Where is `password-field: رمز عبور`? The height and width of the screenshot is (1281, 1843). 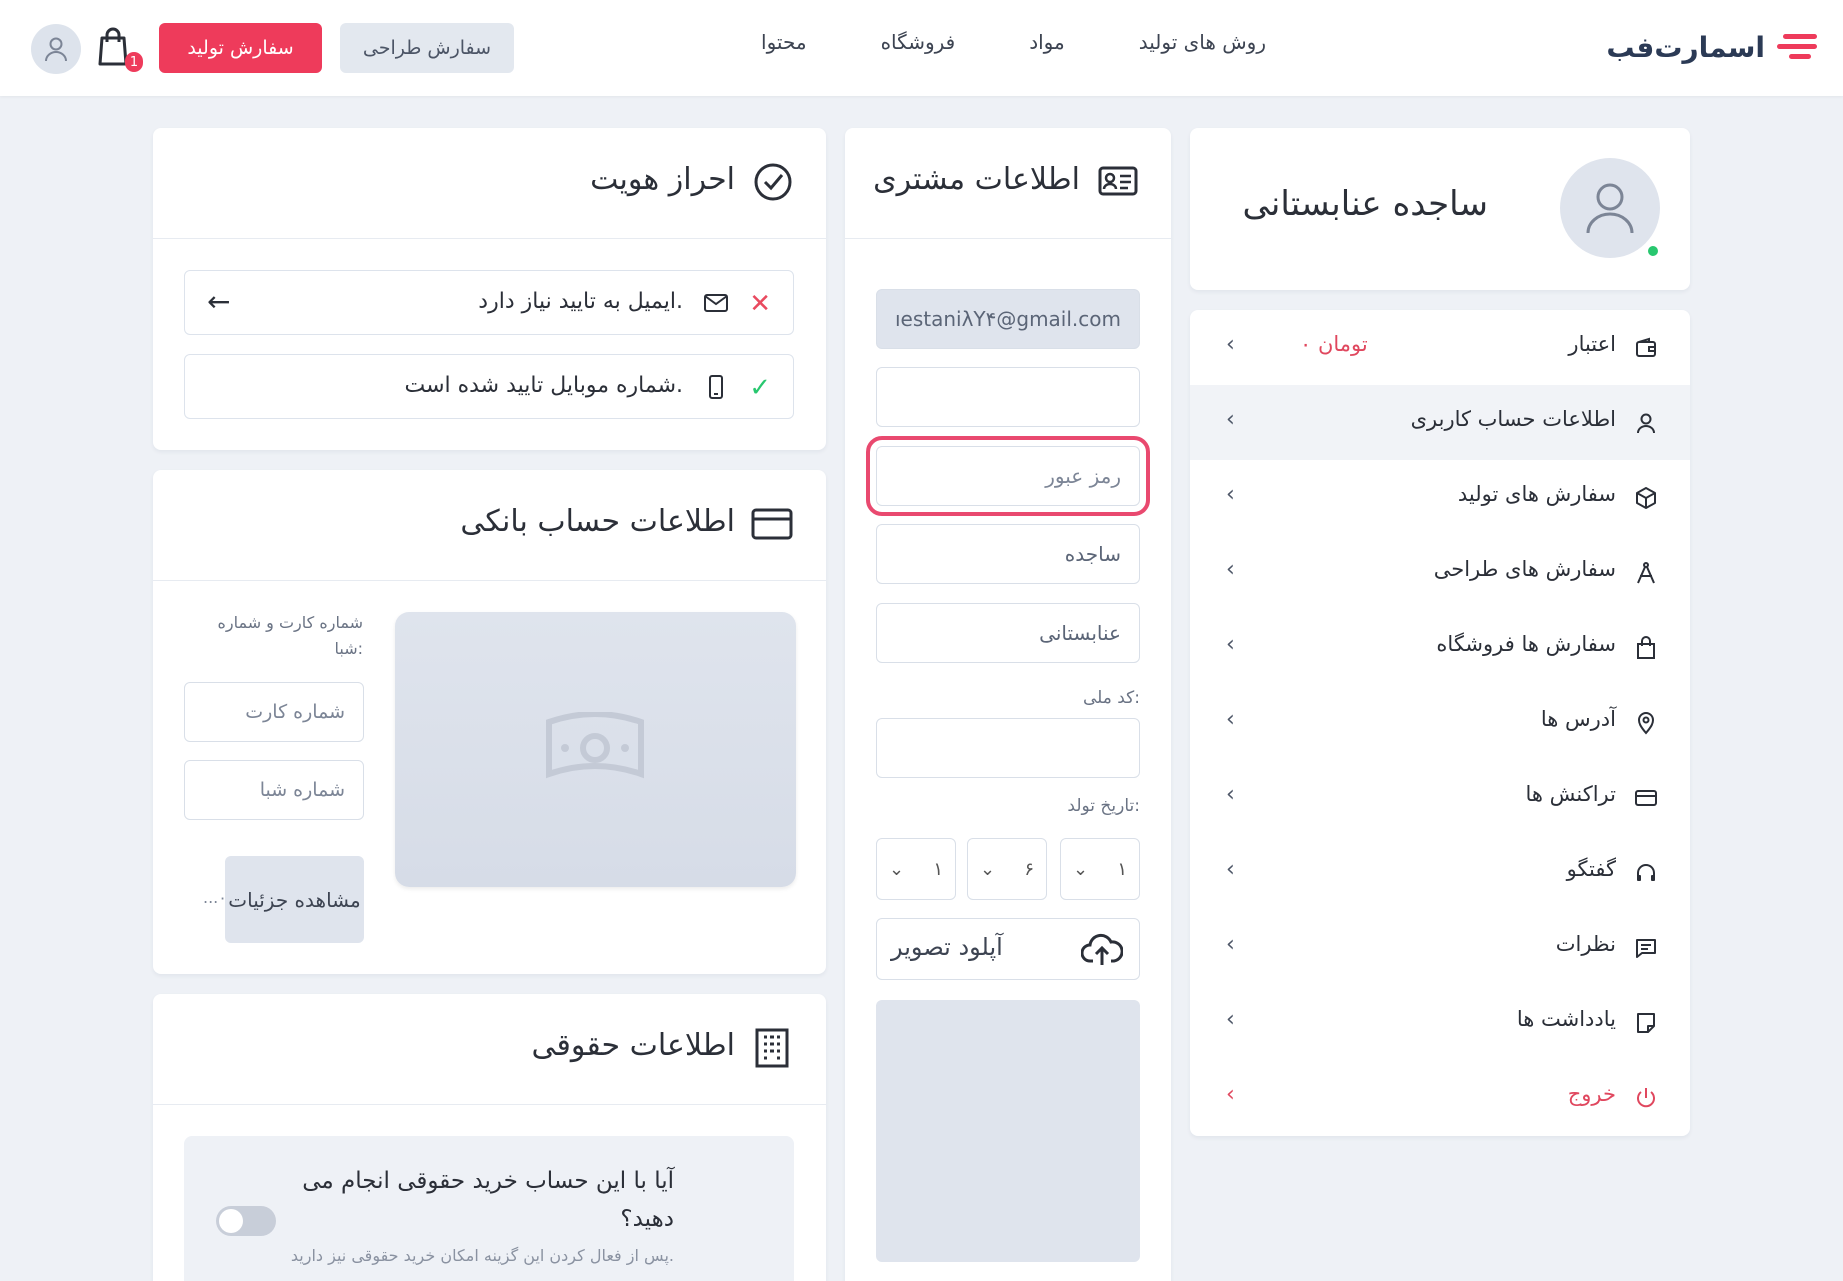 password-field: رمز عبور is located at coordinates (1008, 476).